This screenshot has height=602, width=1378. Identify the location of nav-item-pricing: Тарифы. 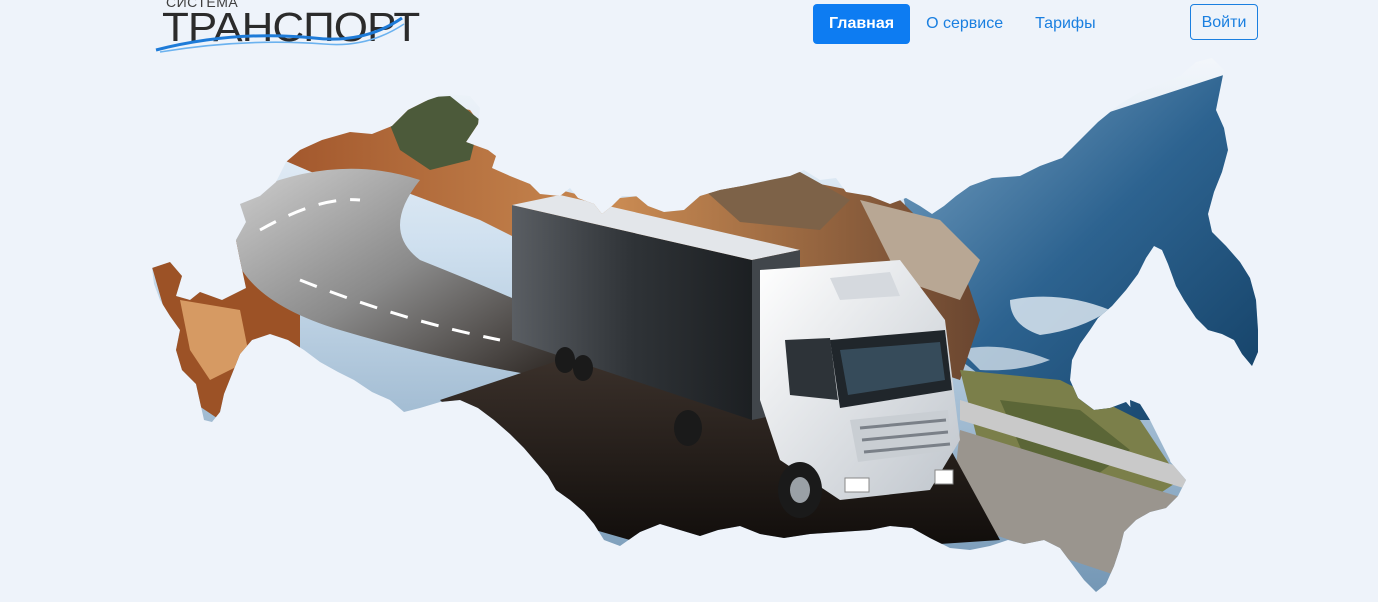
(1065, 24).